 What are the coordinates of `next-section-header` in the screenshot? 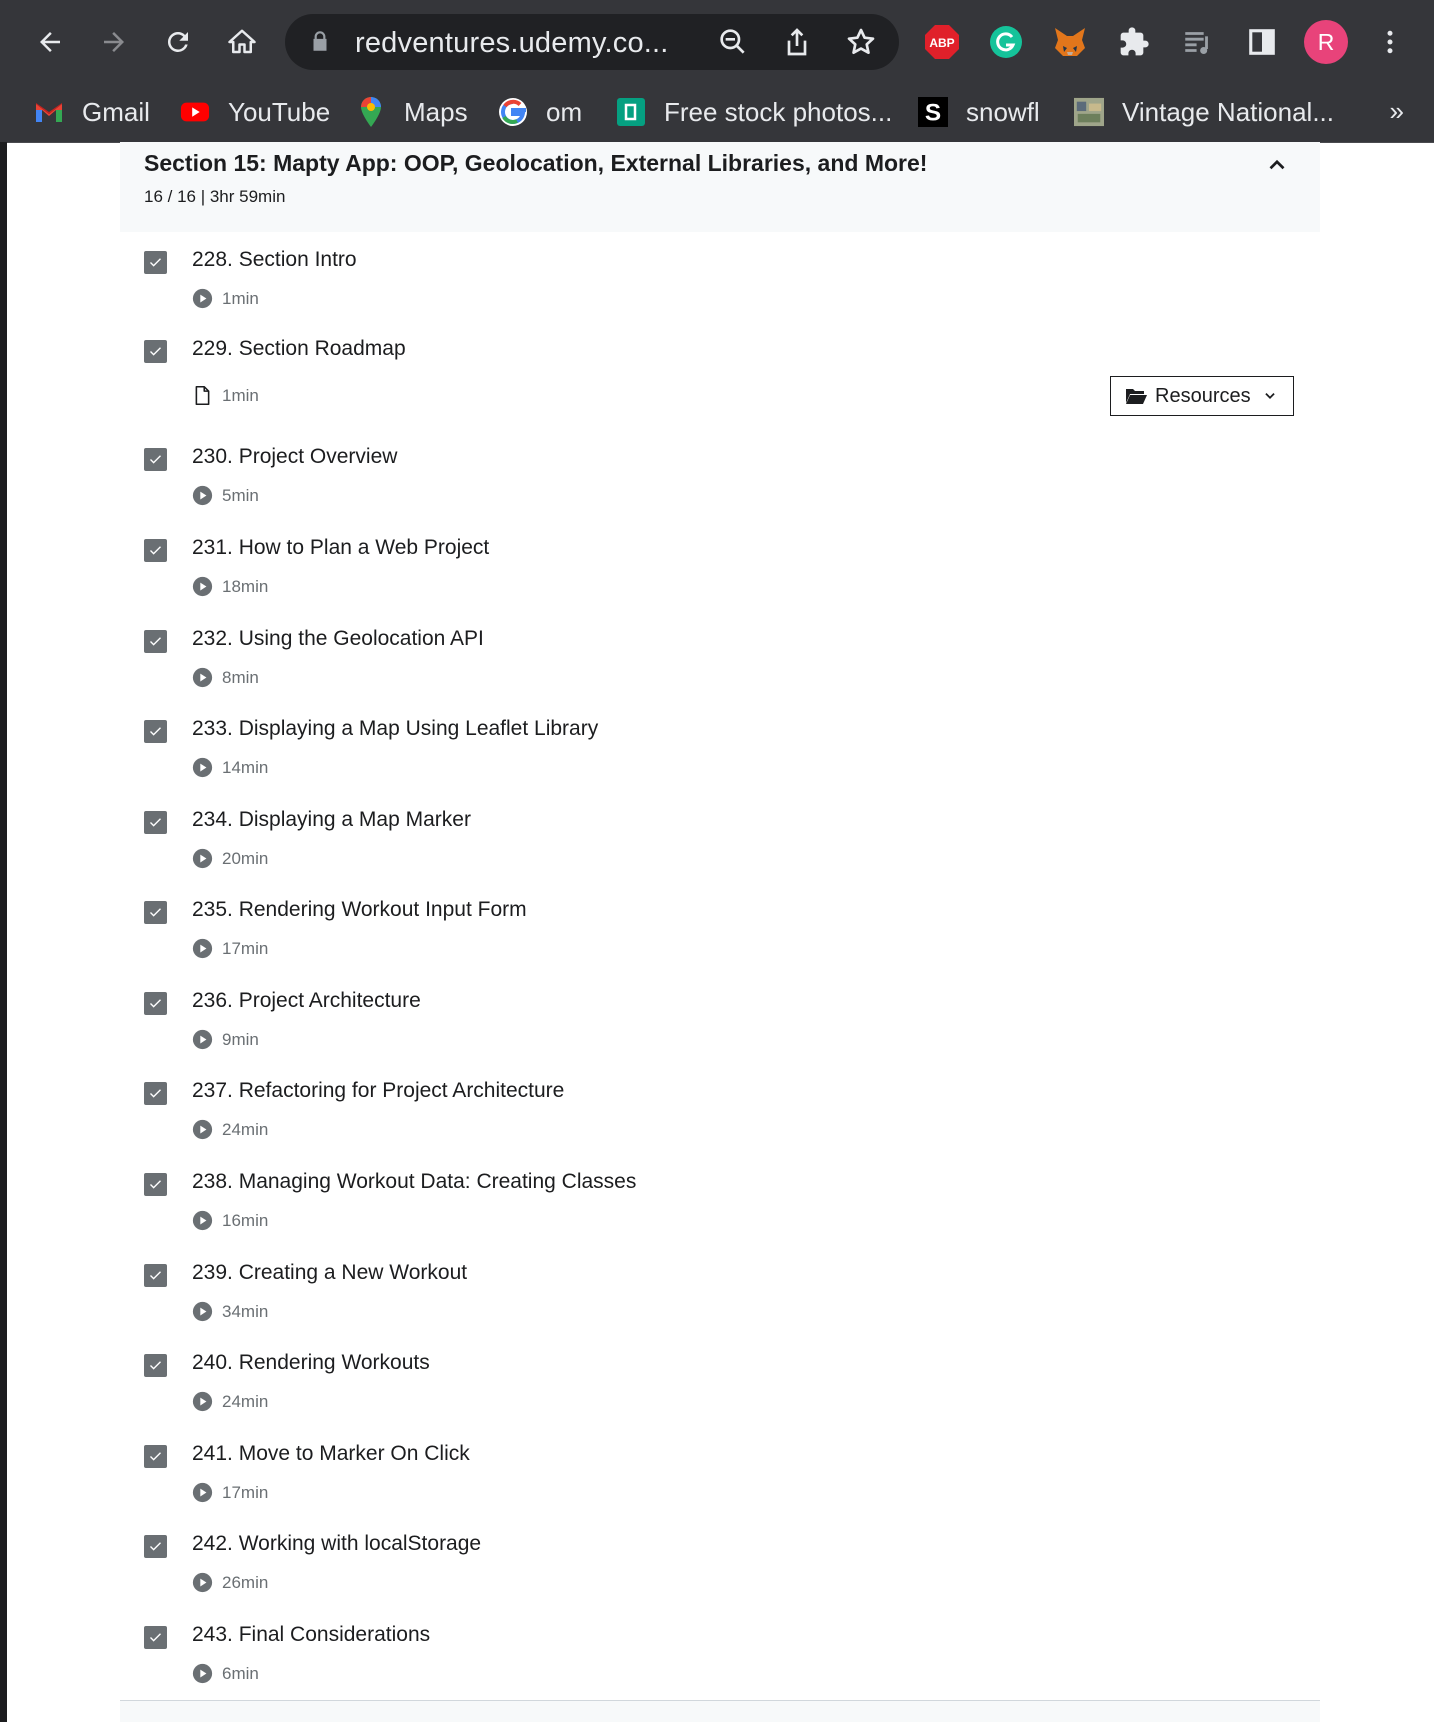 It's located at (720, 1711).